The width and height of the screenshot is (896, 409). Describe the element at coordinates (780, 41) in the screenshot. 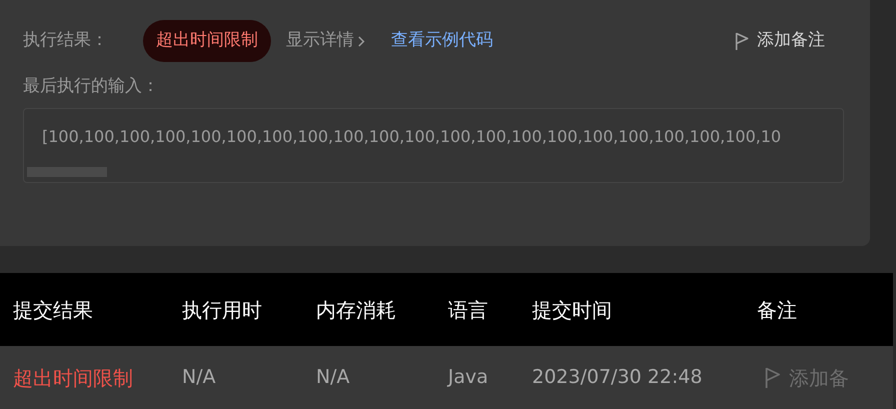

I see `add-note-button: 添加备注` at that location.